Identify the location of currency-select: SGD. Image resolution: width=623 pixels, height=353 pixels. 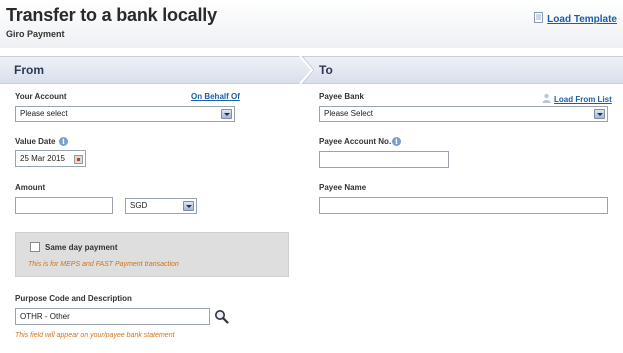
(161, 206).